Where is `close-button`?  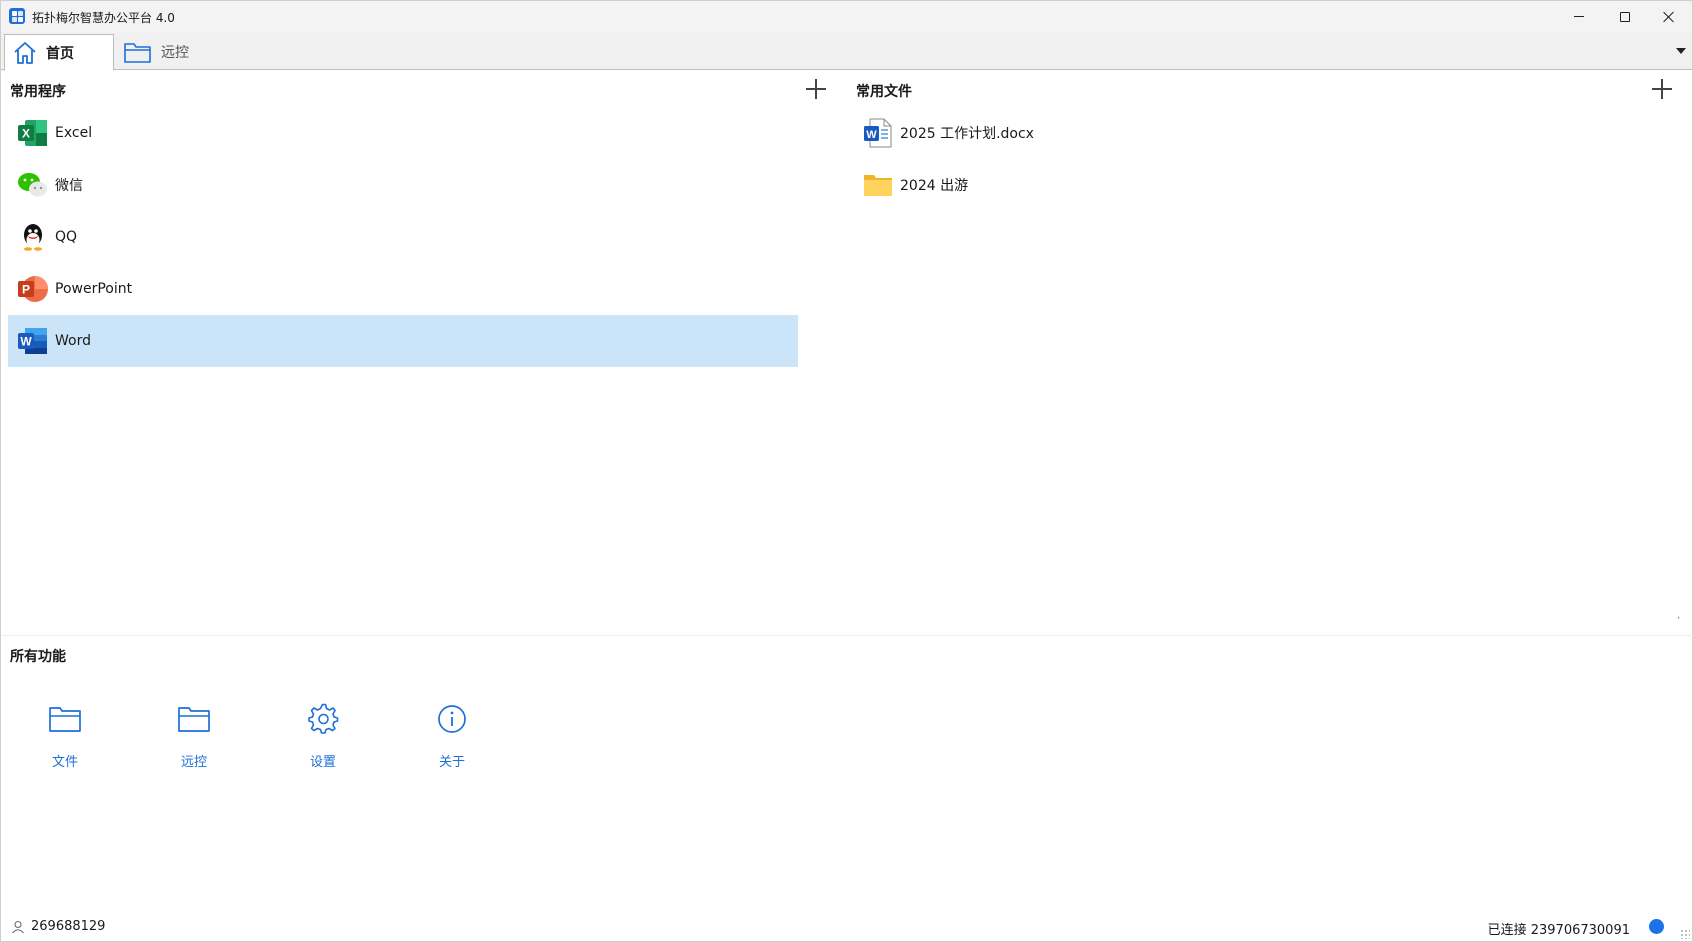
close-button is located at coordinates (1669, 16).